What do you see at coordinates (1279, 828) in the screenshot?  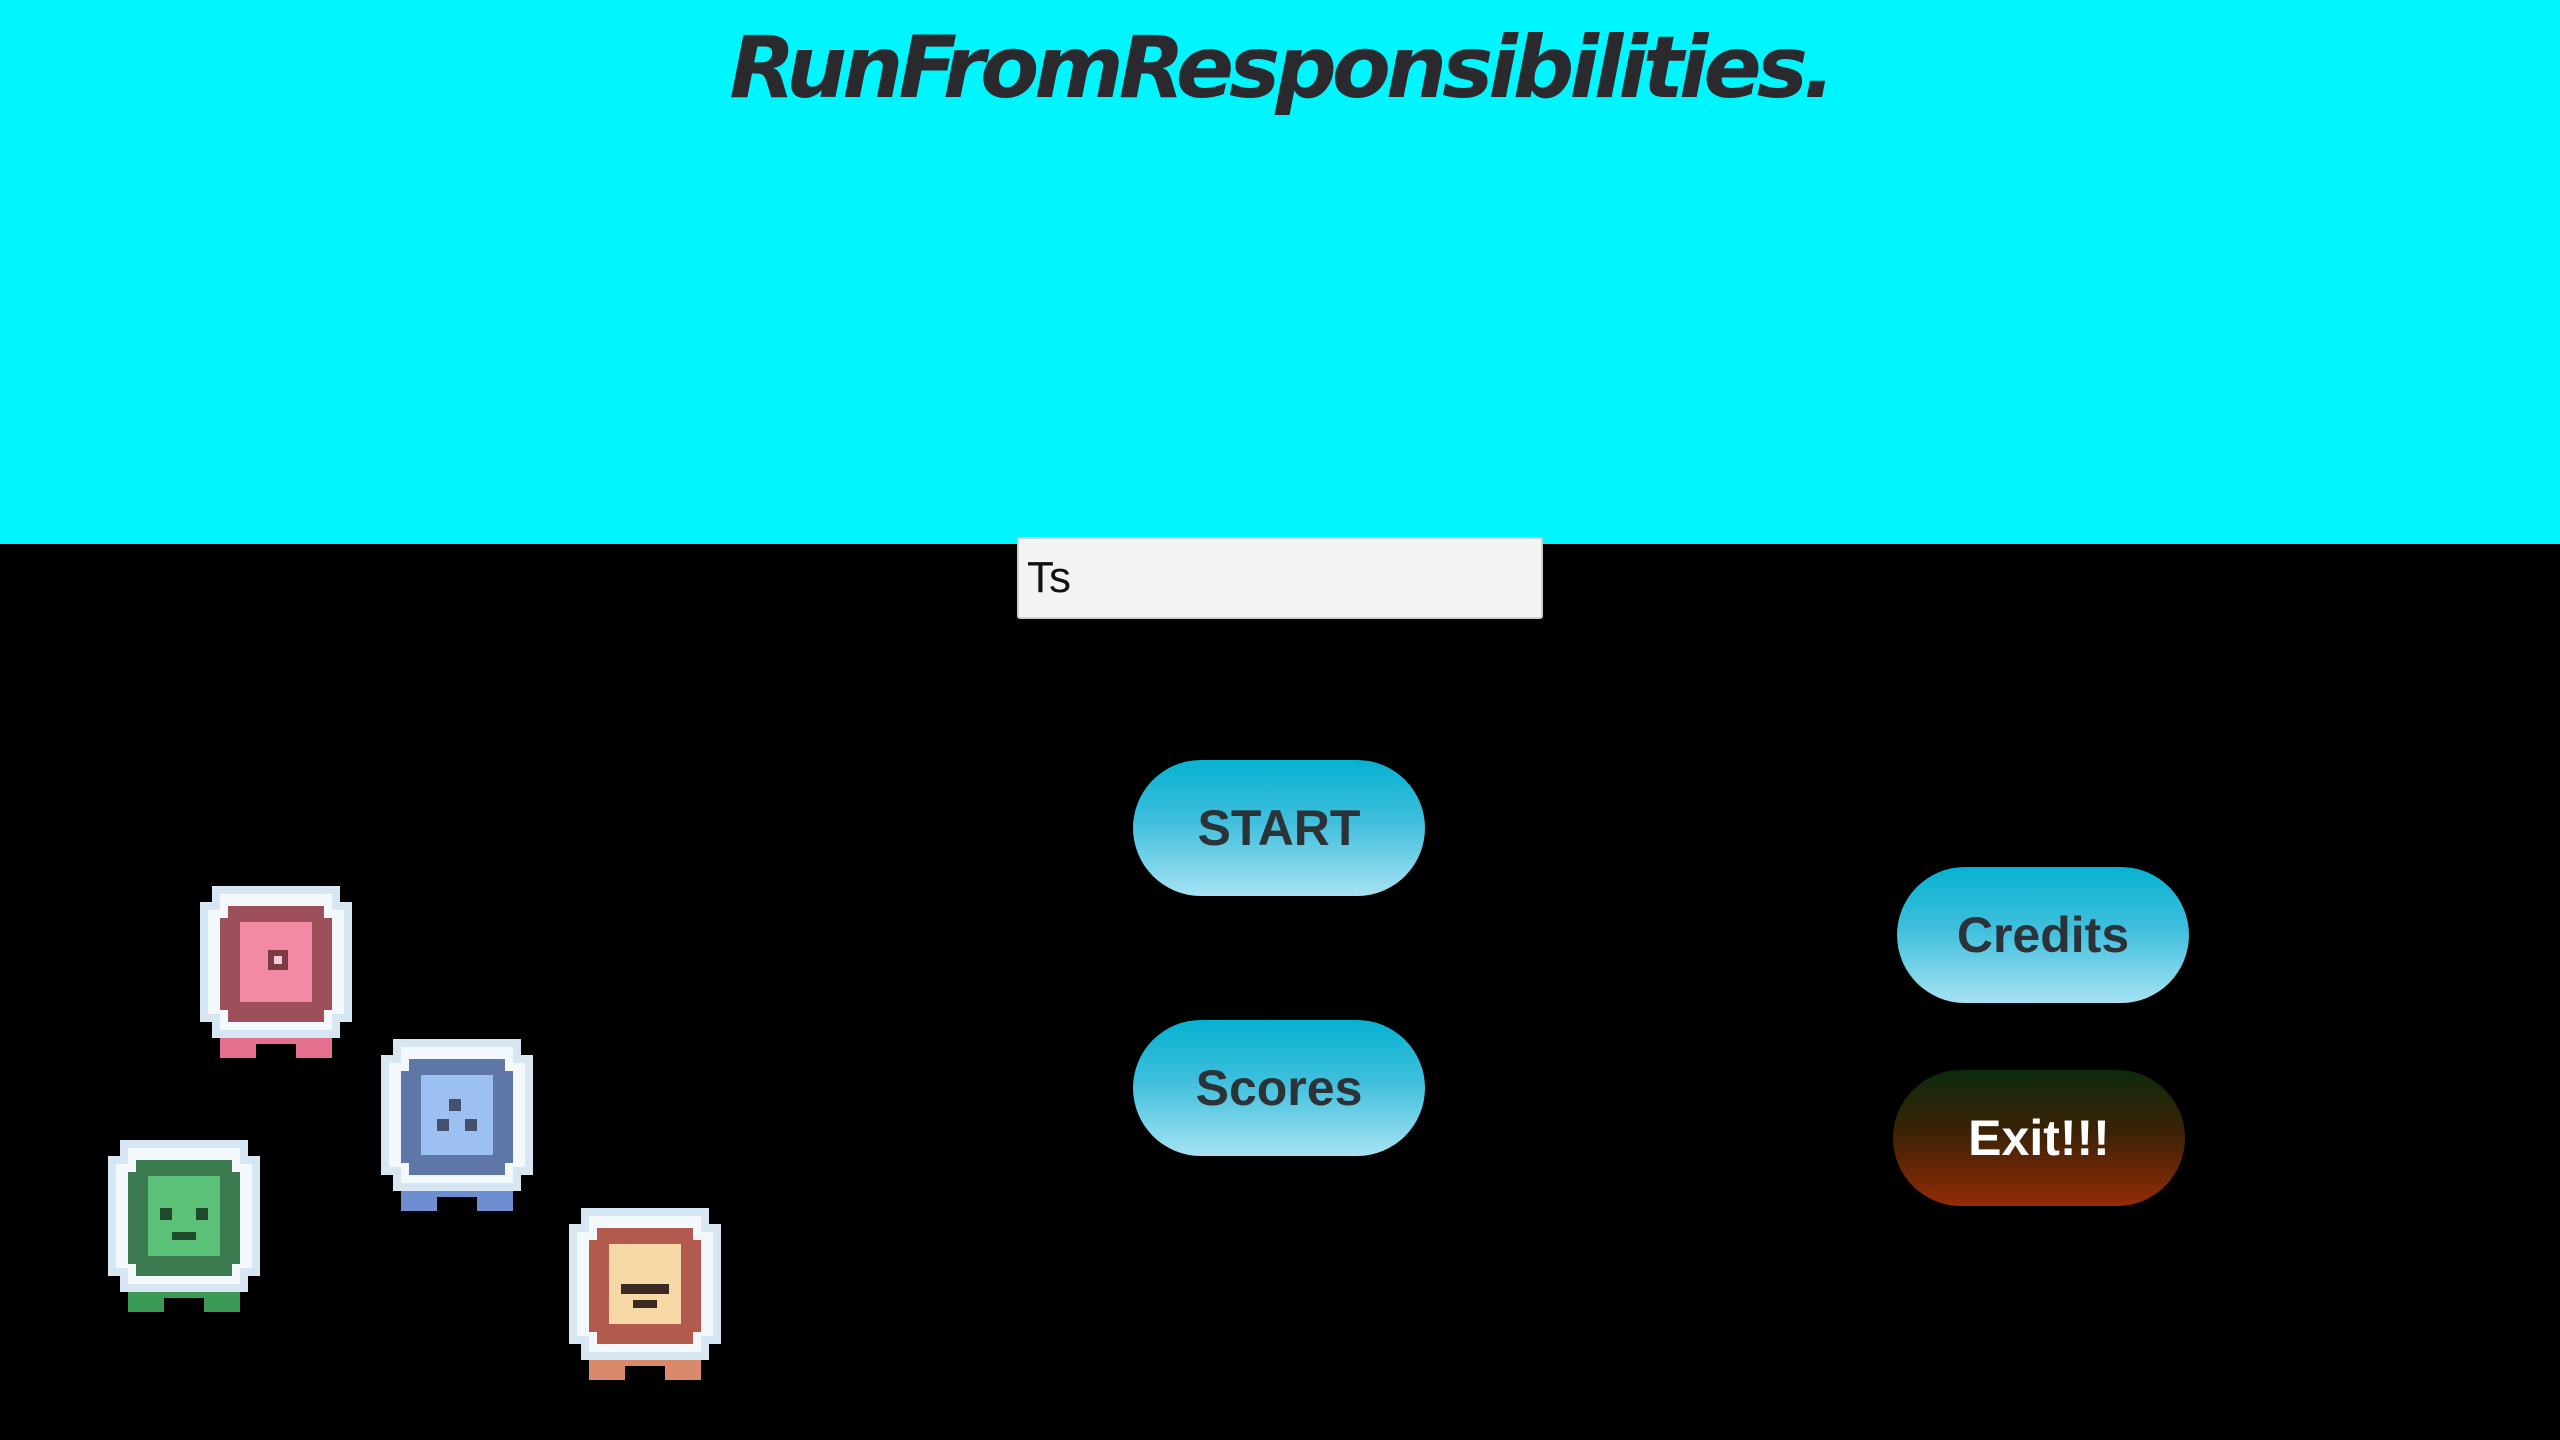 I see `start-button: START` at bounding box center [1279, 828].